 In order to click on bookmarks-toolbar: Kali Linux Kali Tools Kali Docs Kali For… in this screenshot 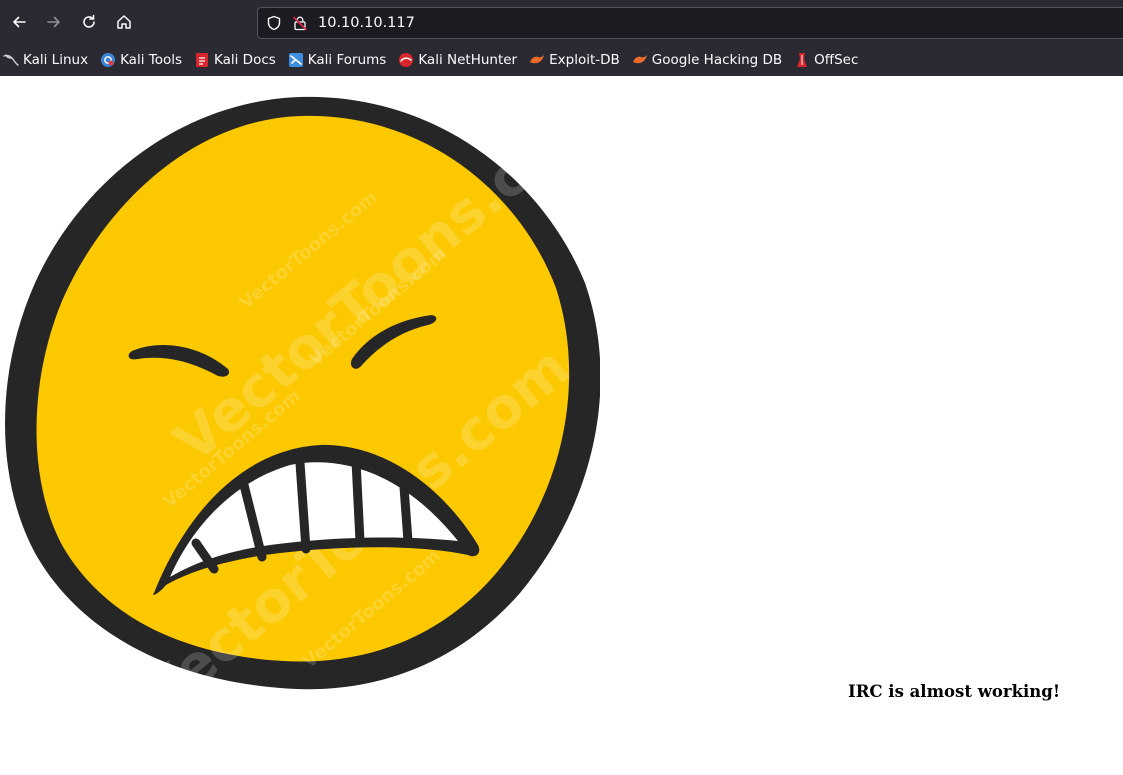, I will do `click(561, 59)`.